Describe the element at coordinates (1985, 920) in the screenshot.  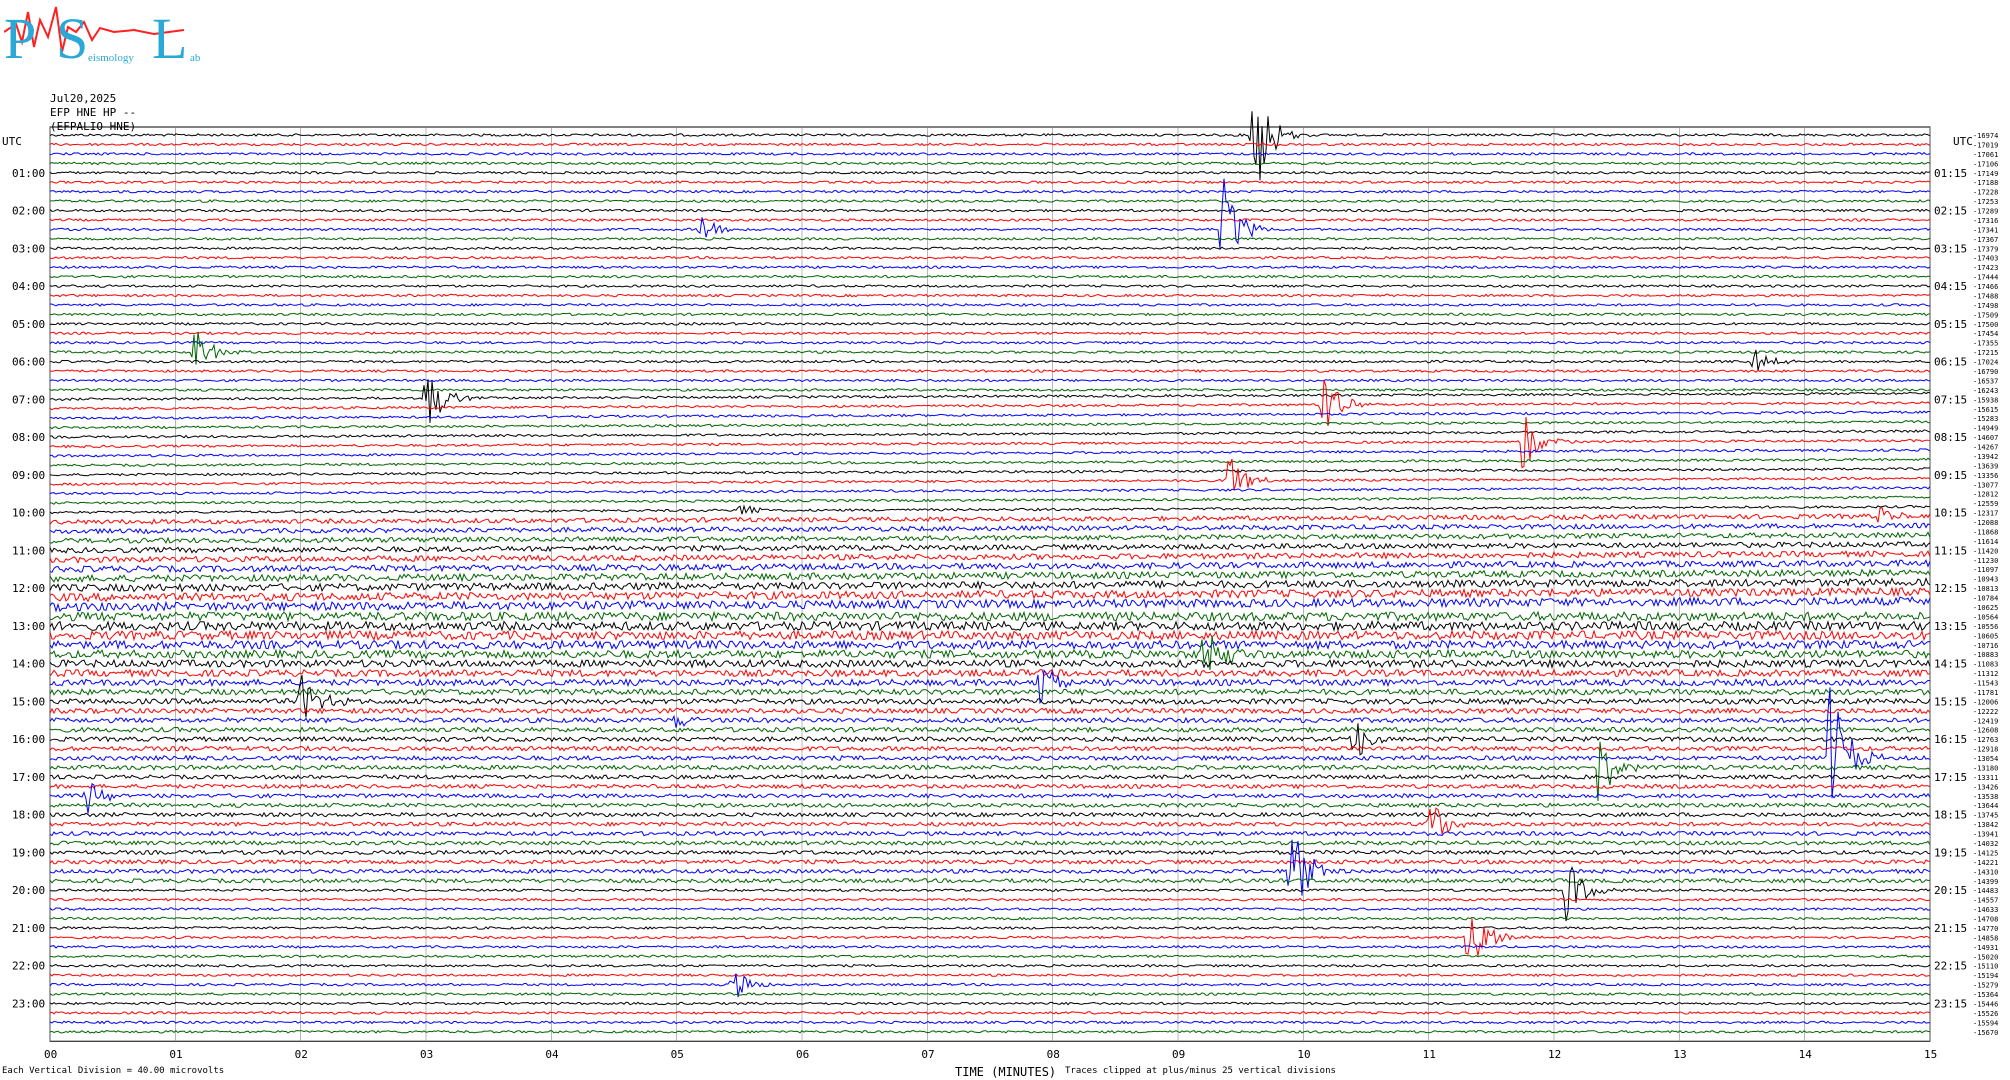
I see `trace-offset-label-83: -14708` at that location.